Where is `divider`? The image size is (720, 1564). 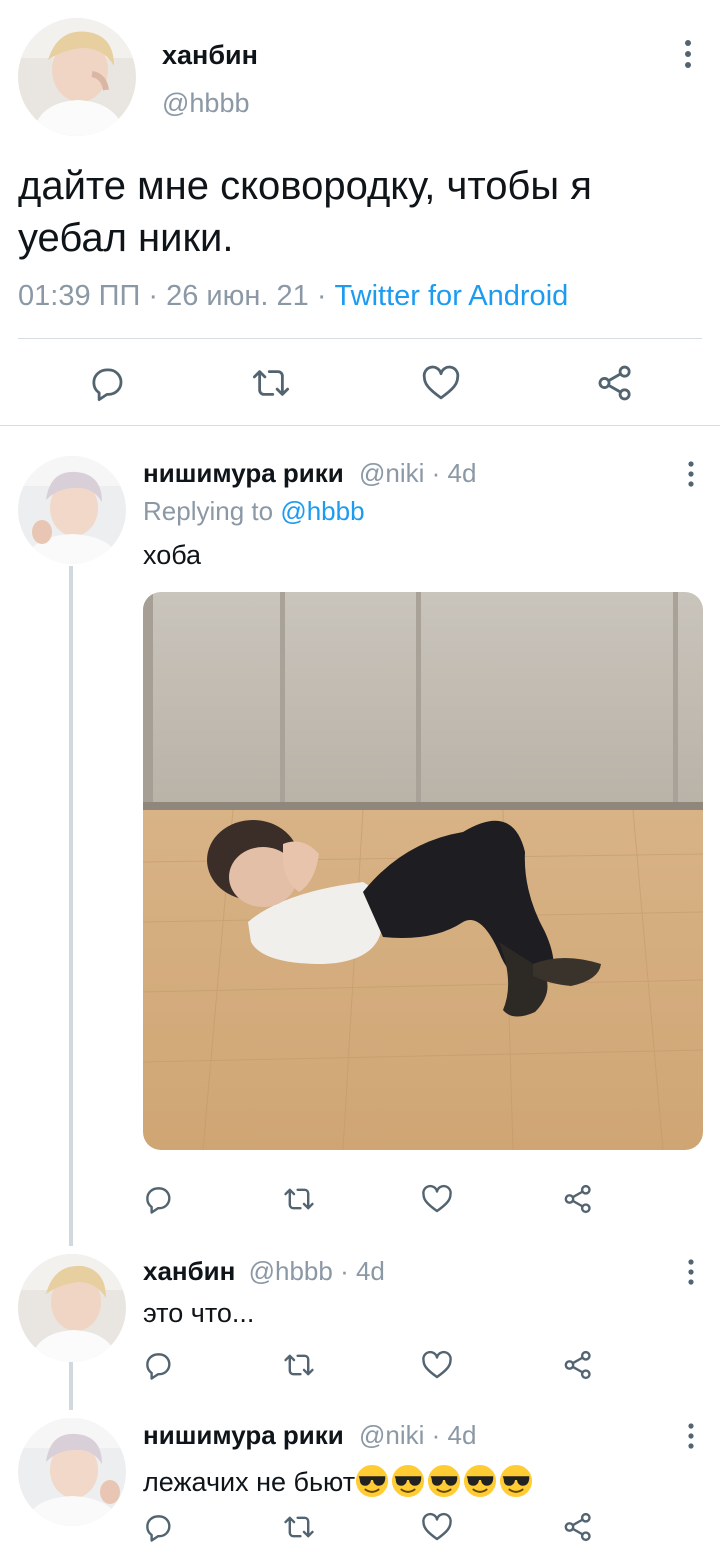
divider is located at coordinates (360, 338).